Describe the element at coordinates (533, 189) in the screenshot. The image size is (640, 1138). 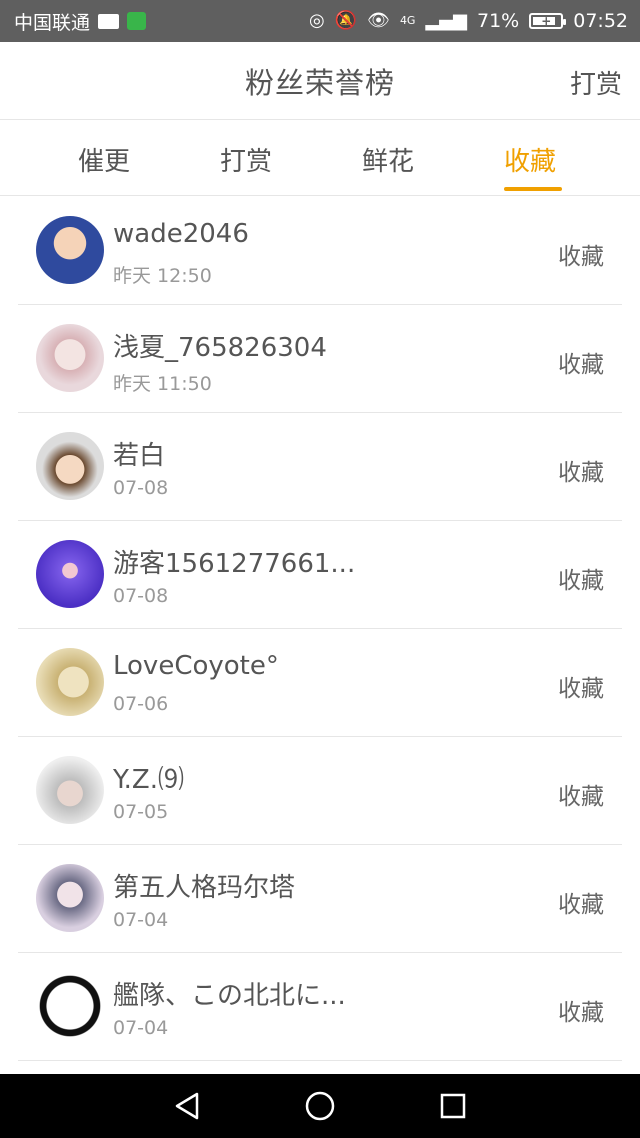
I see `active-tab-indicator` at that location.